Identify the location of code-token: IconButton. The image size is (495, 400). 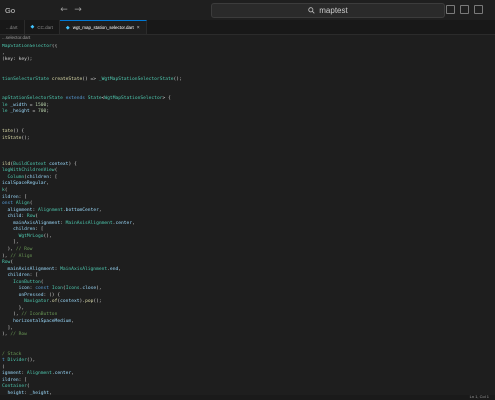
(21, 282).